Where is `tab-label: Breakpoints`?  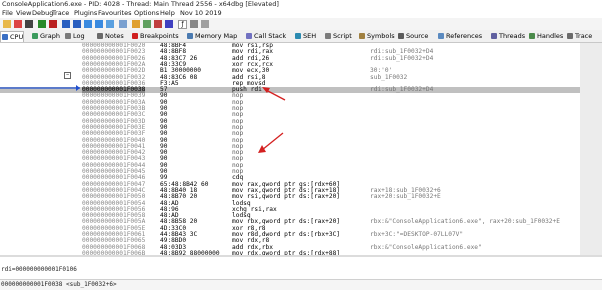 tab-label: Breakpoints is located at coordinates (159, 36).